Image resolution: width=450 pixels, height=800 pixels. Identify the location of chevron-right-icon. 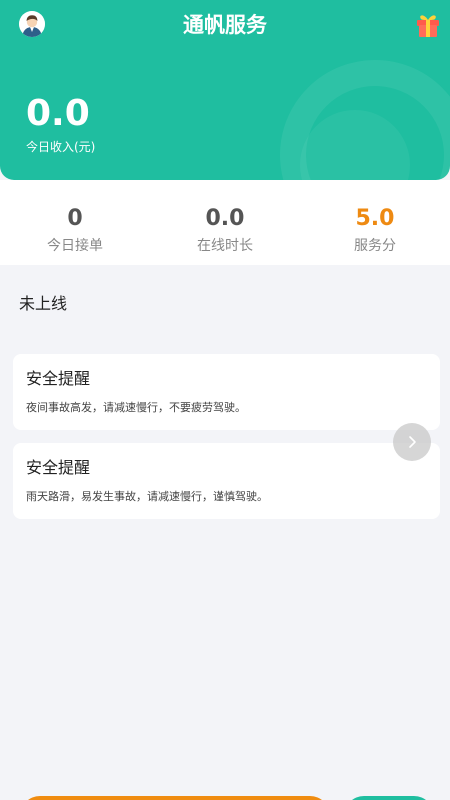
(412, 442).